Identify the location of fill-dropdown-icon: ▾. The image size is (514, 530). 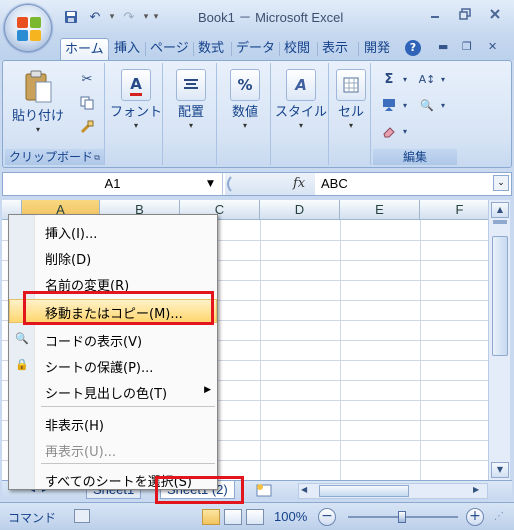
(405, 105).